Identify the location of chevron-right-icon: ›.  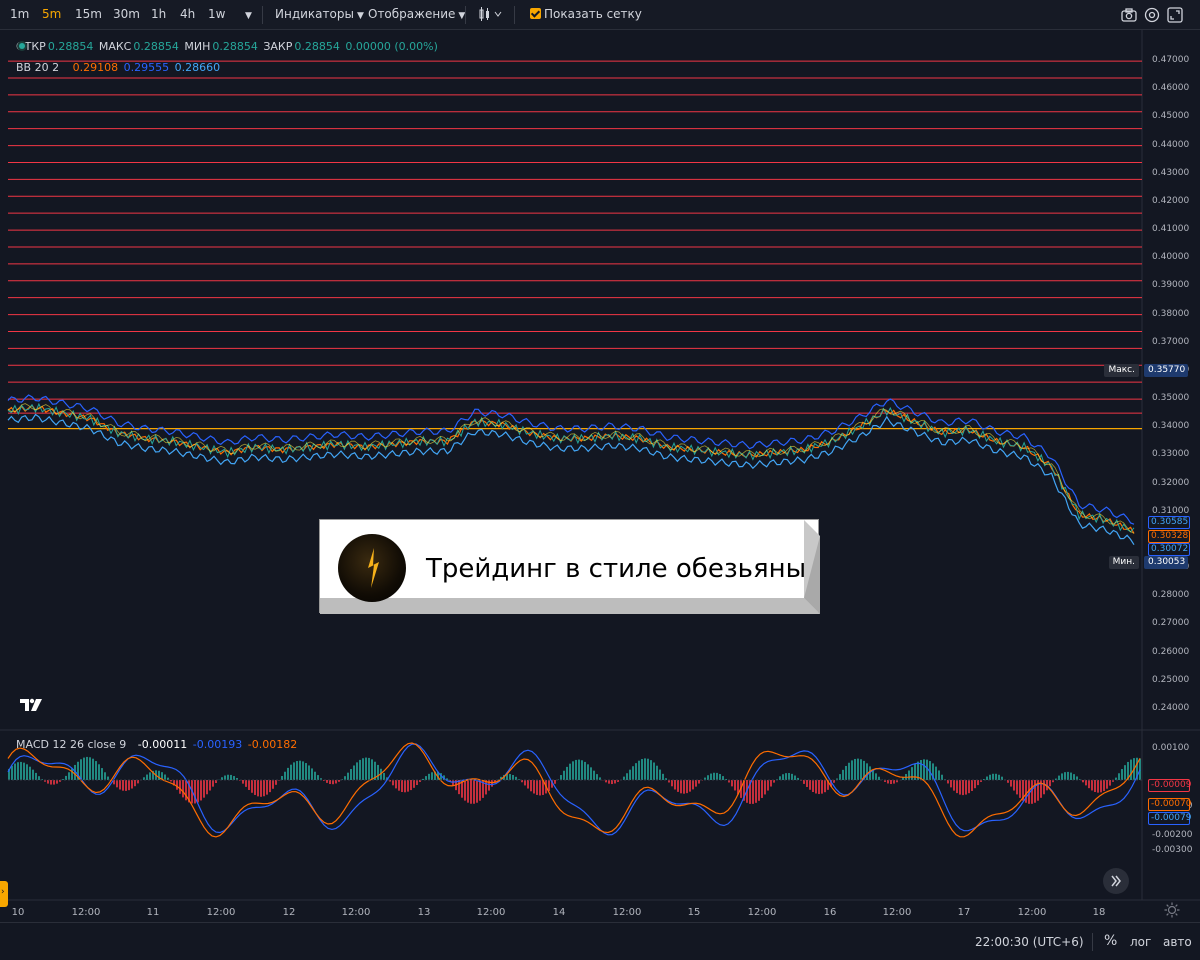
(3, 892).